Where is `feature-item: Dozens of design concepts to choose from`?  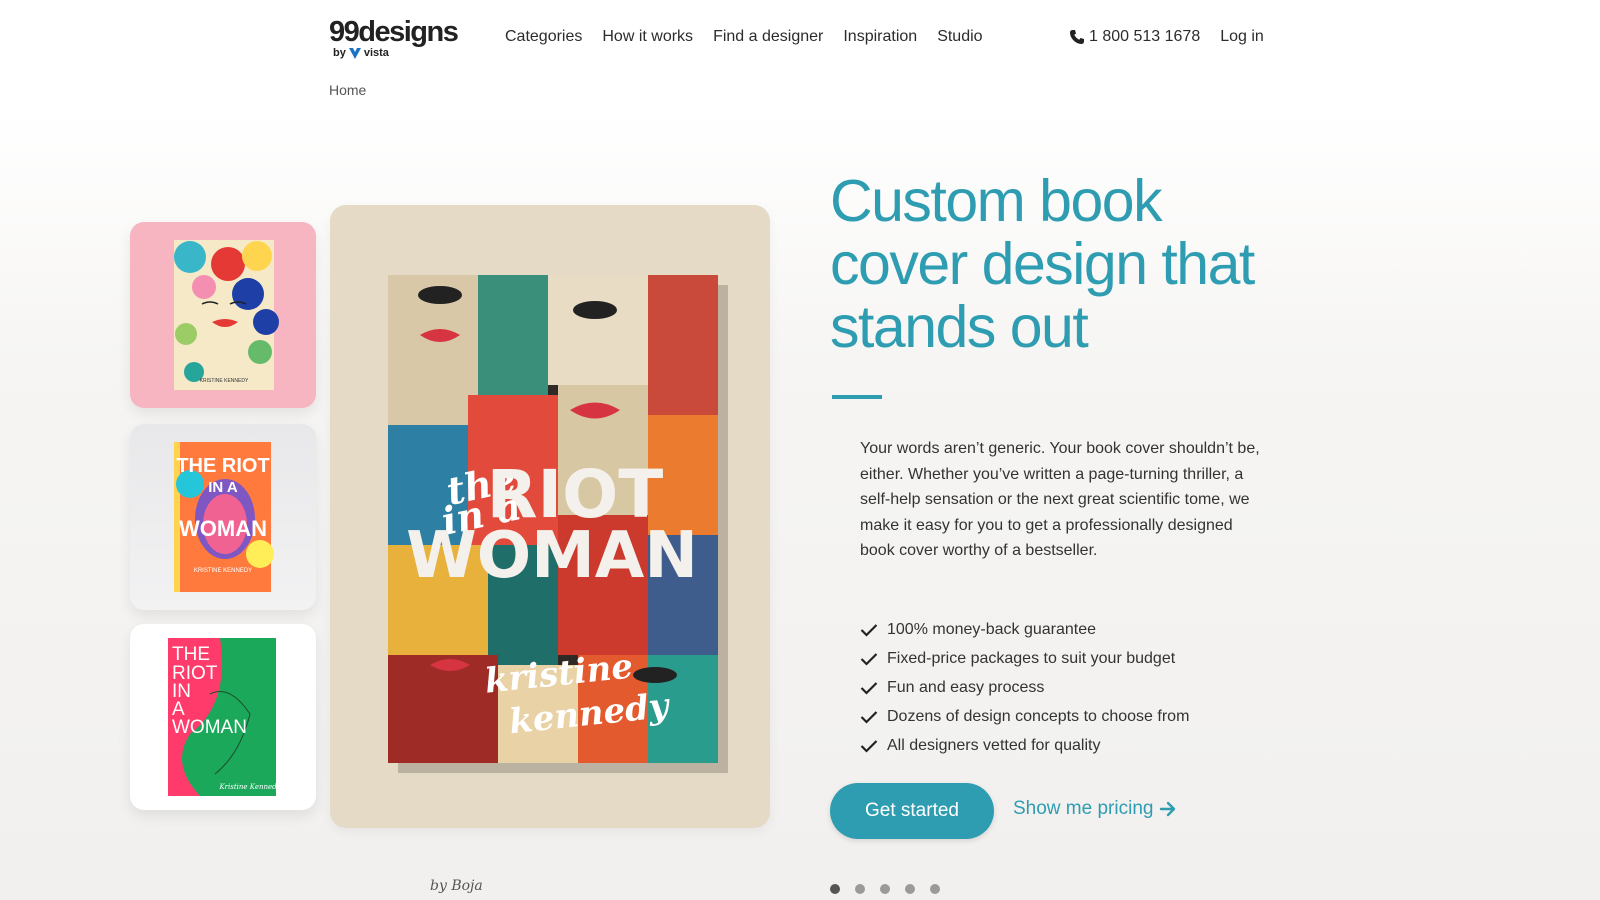 feature-item: Dozens of design concepts to choose from is located at coordinates (1024, 716).